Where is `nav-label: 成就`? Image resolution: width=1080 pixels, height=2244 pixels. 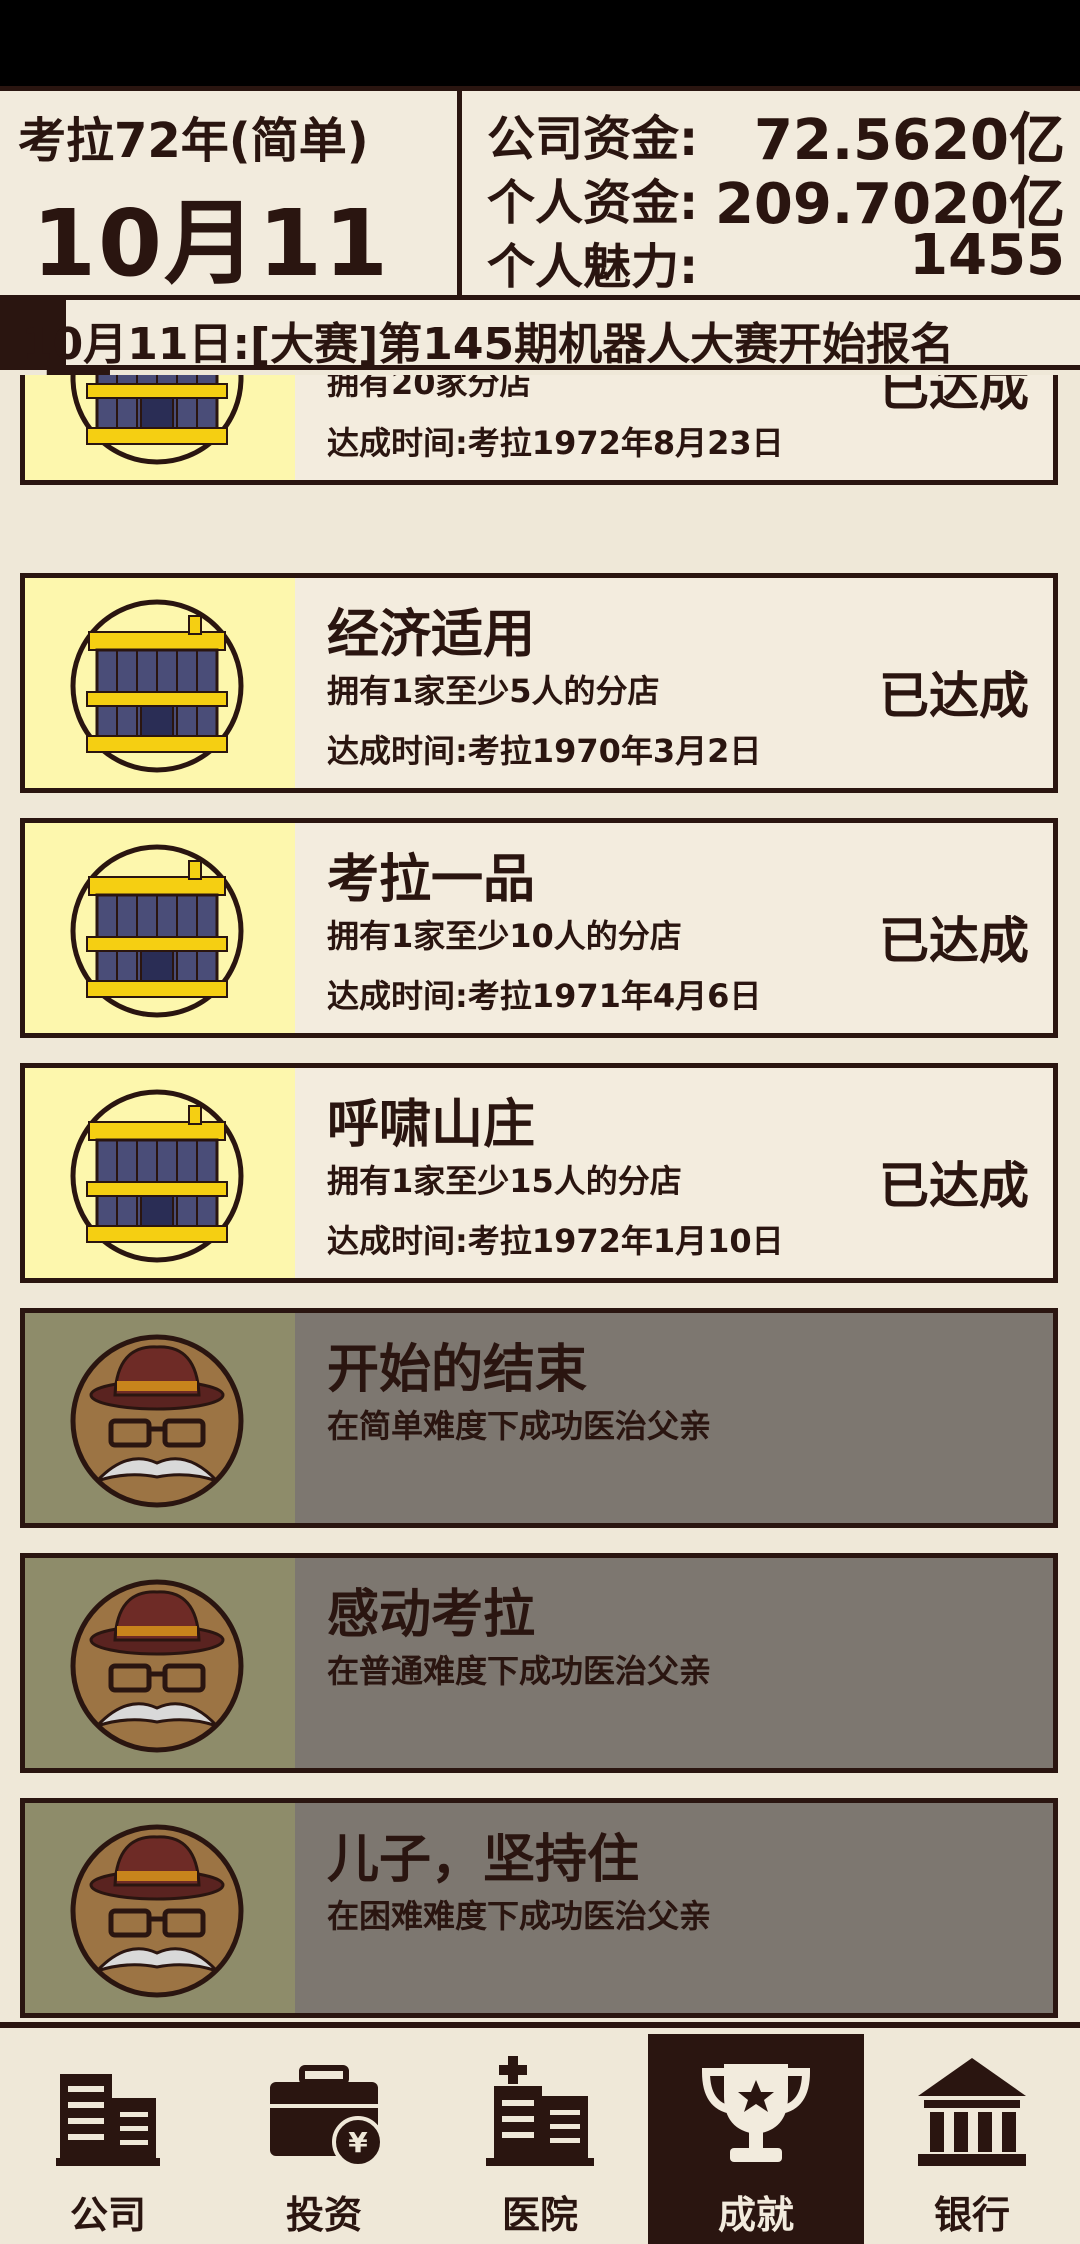 nav-label: 成就 is located at coordinates (755, 2215).